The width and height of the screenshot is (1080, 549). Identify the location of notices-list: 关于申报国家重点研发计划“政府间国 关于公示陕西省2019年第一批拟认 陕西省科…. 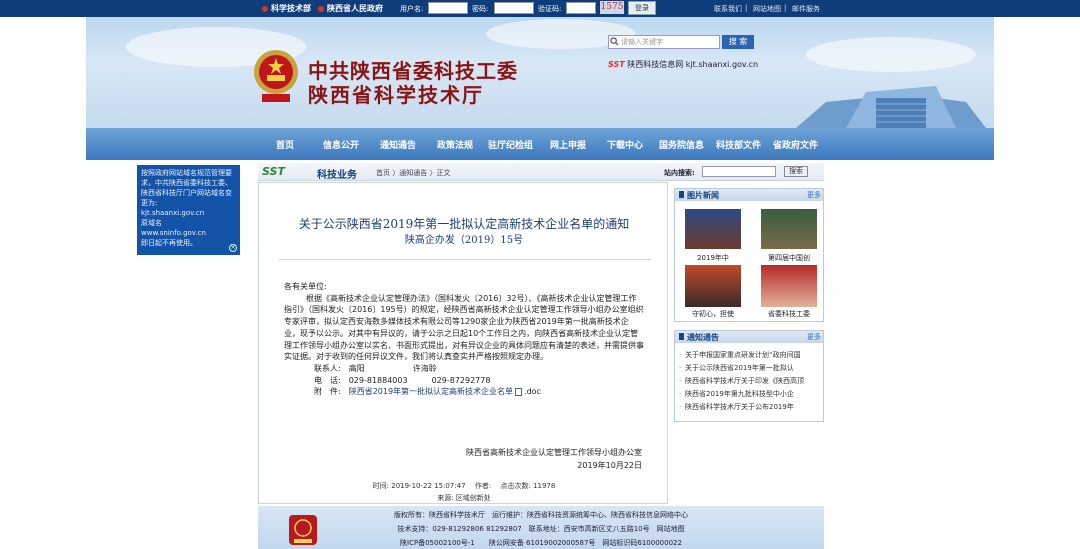
(749, 378).